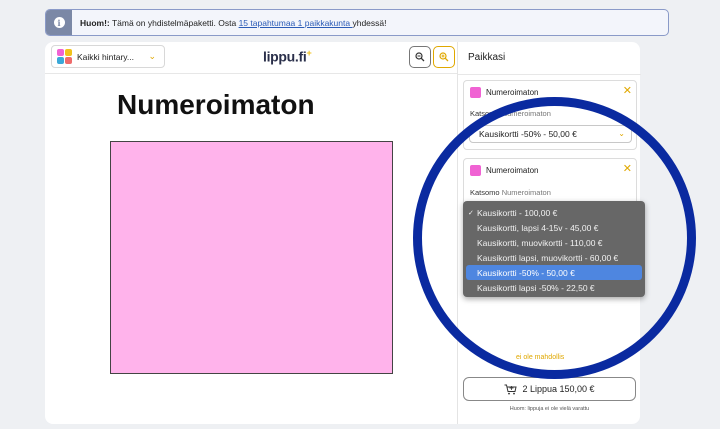 This screenshot has width=720, height=429. What do you see at coordinates (540, 357) in the screenshot?
I see `warning-text: ei ole mahdollis` at bounding box center [540, 357].